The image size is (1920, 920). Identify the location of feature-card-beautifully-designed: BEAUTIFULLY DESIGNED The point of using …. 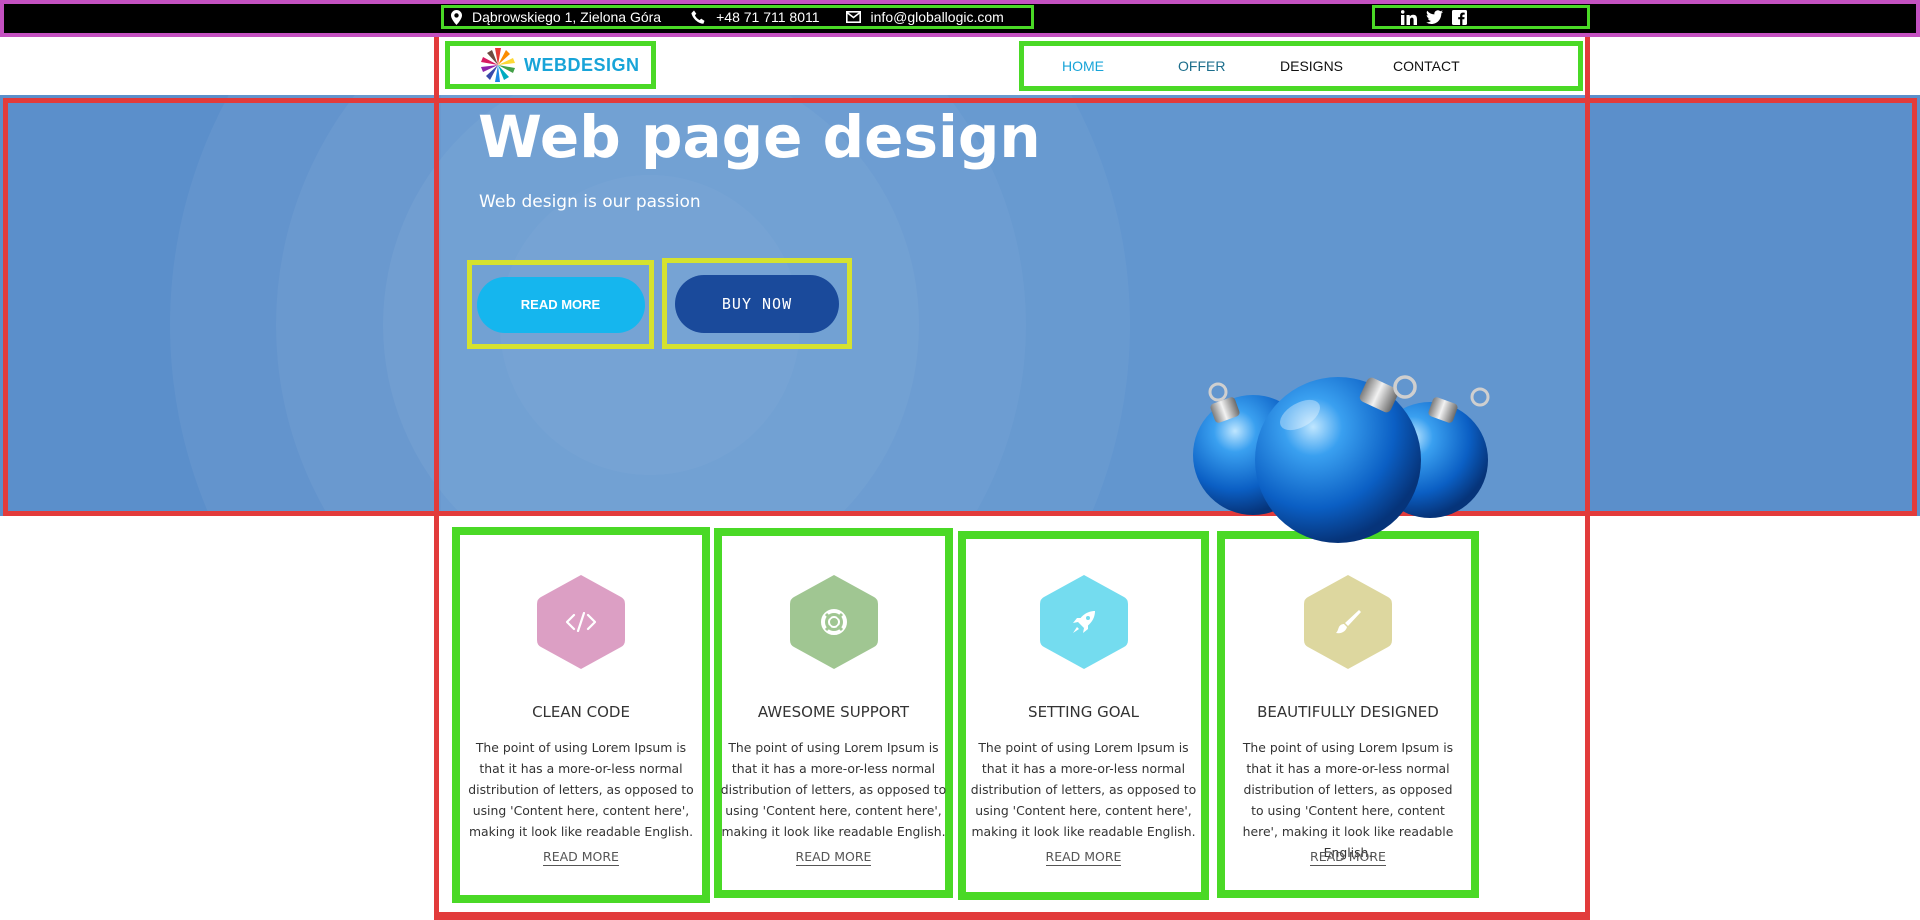
(1348, 714).